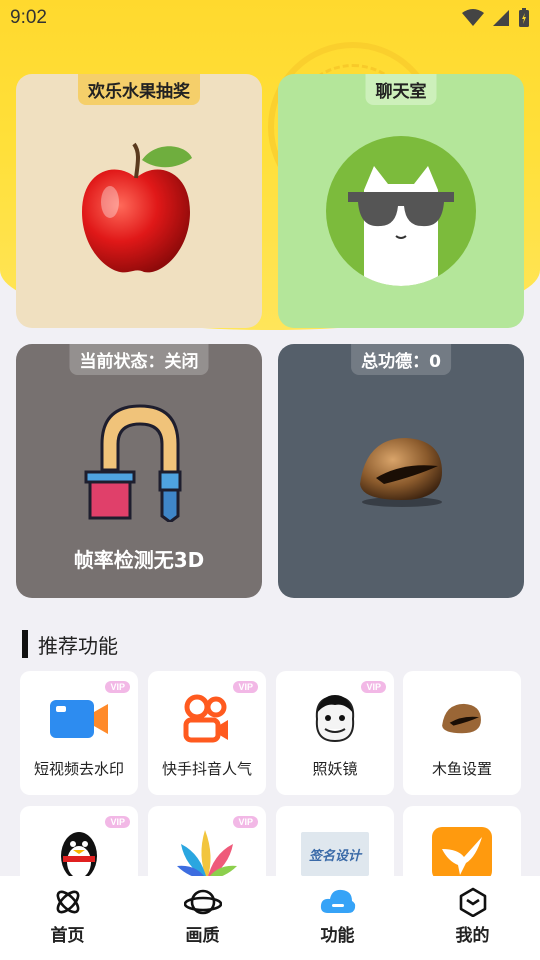  What do you see at coordinates (67, 935) in the screenshot?
I see `nav-label: 首页` at bounding box center [67, 935].